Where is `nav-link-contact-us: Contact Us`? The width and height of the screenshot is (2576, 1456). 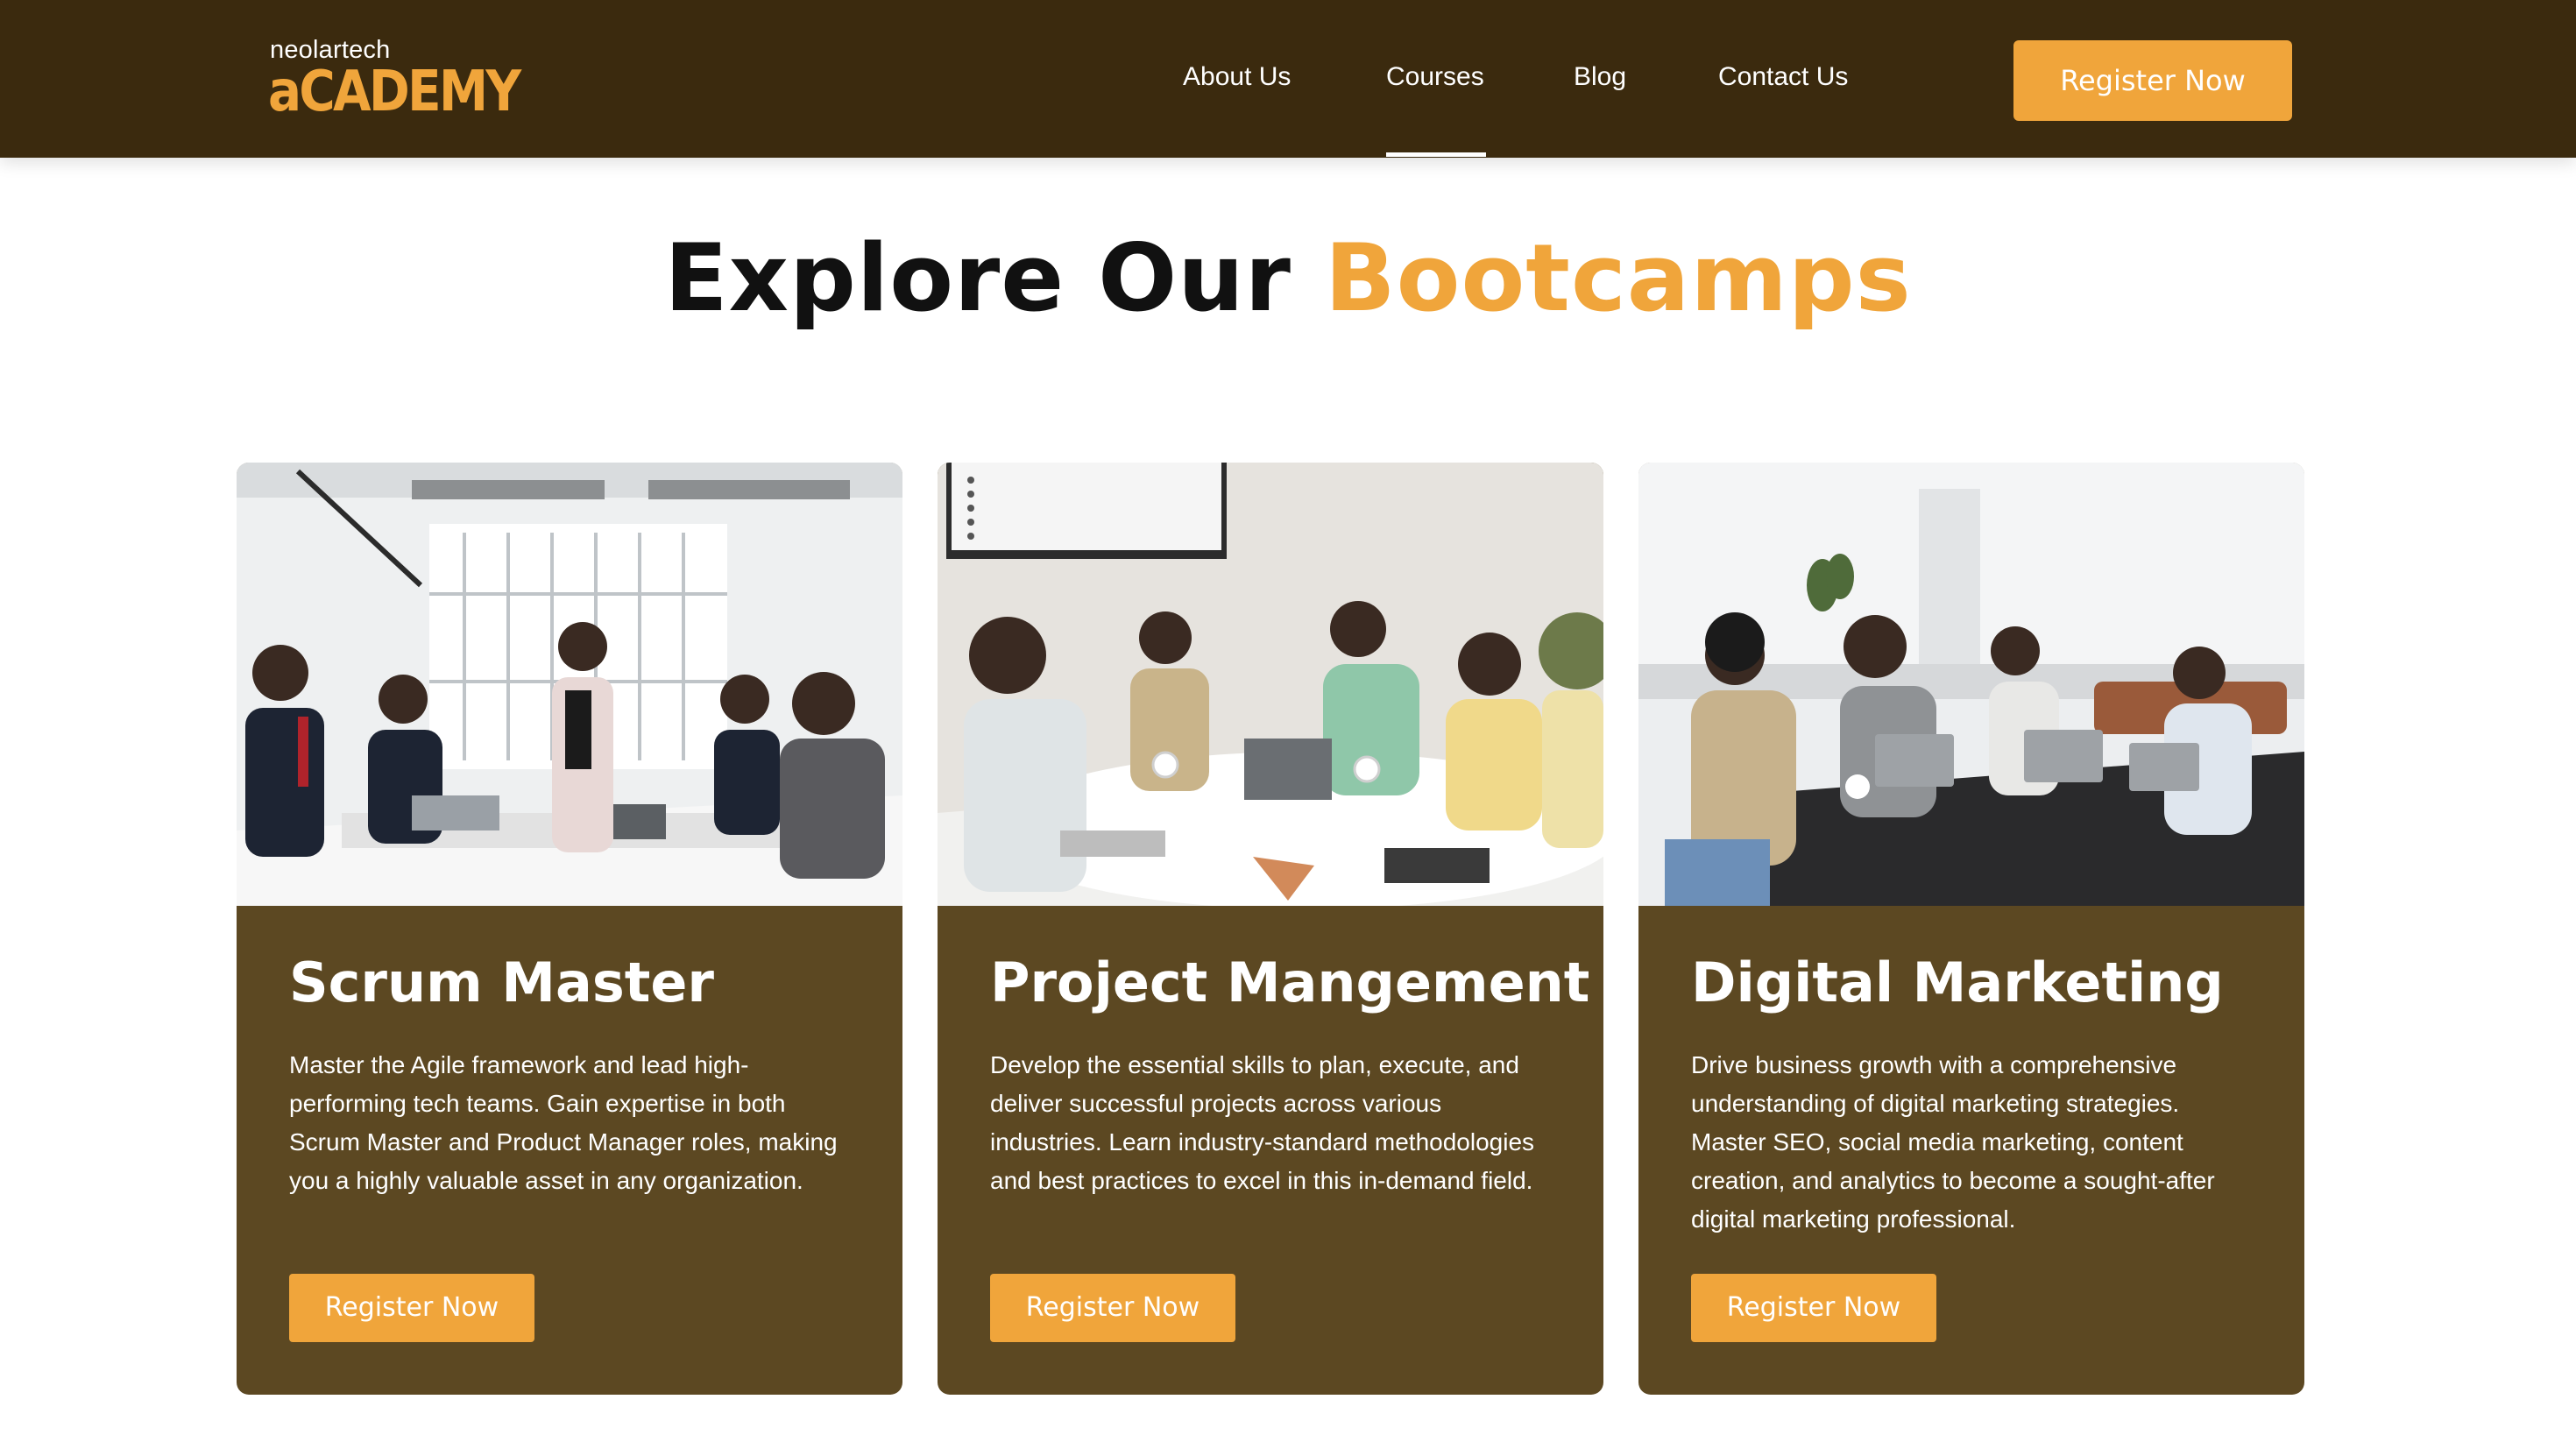
nav-link-contact-us: Contact Us is located at coordinates (1783, 77).